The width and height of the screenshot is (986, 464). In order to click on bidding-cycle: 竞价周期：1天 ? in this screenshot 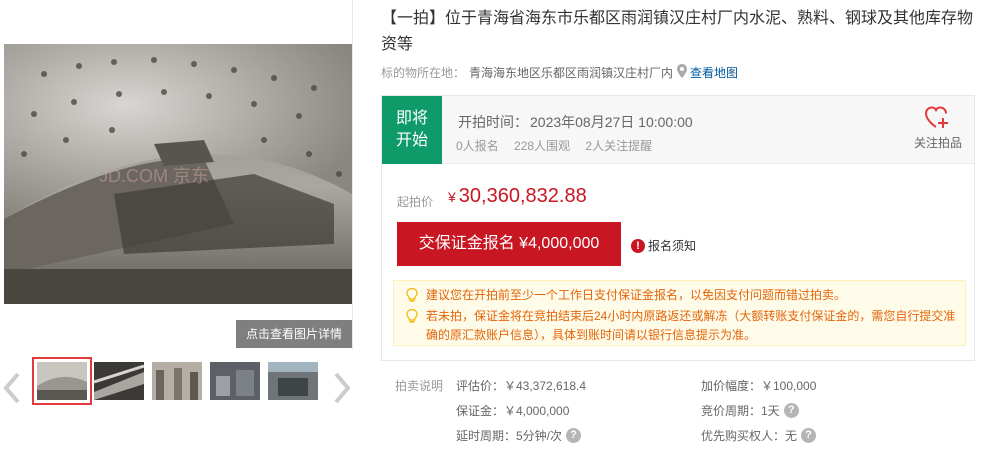, I will do `click(750, 410)`.